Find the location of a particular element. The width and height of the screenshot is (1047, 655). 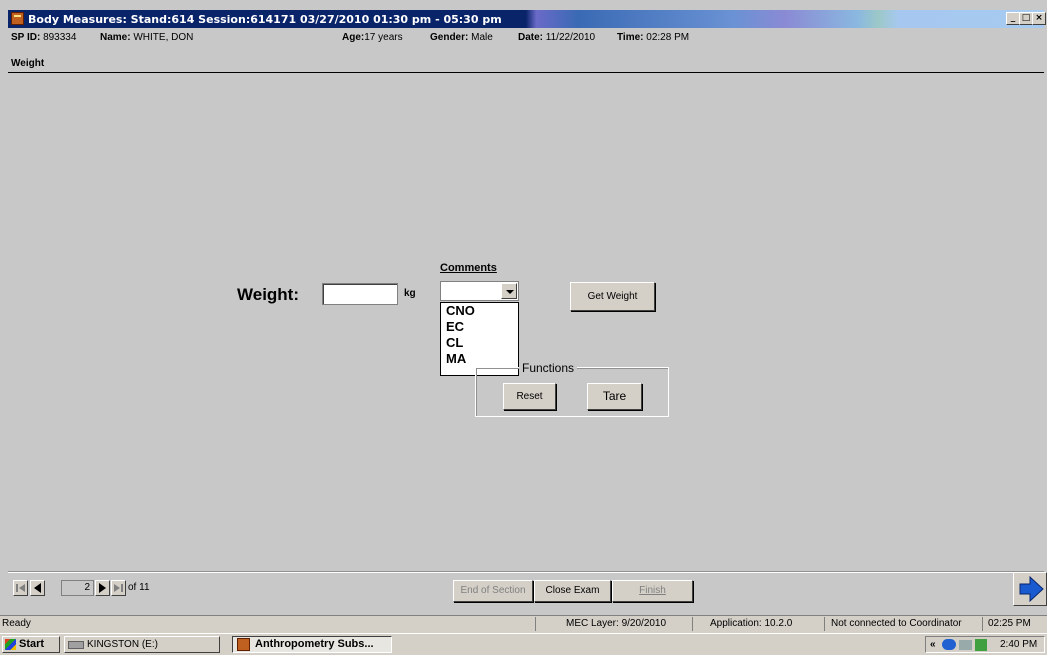

comments-option-ec: EC is located at coordinates (479, 327).